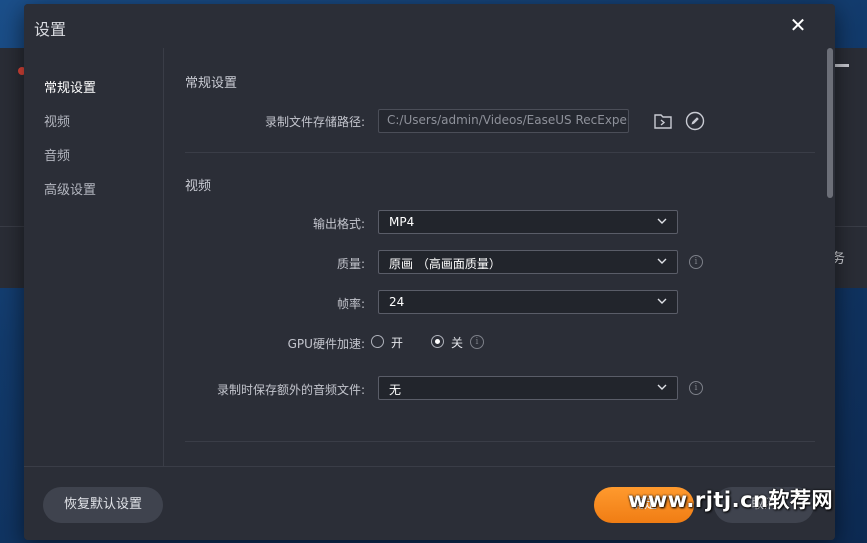 This screenshot has width=867, height=543. Describe the element at coordinates (103, 505) in the screenshot. I see `restore-defaults-button: 恢复默认设置` at that location.